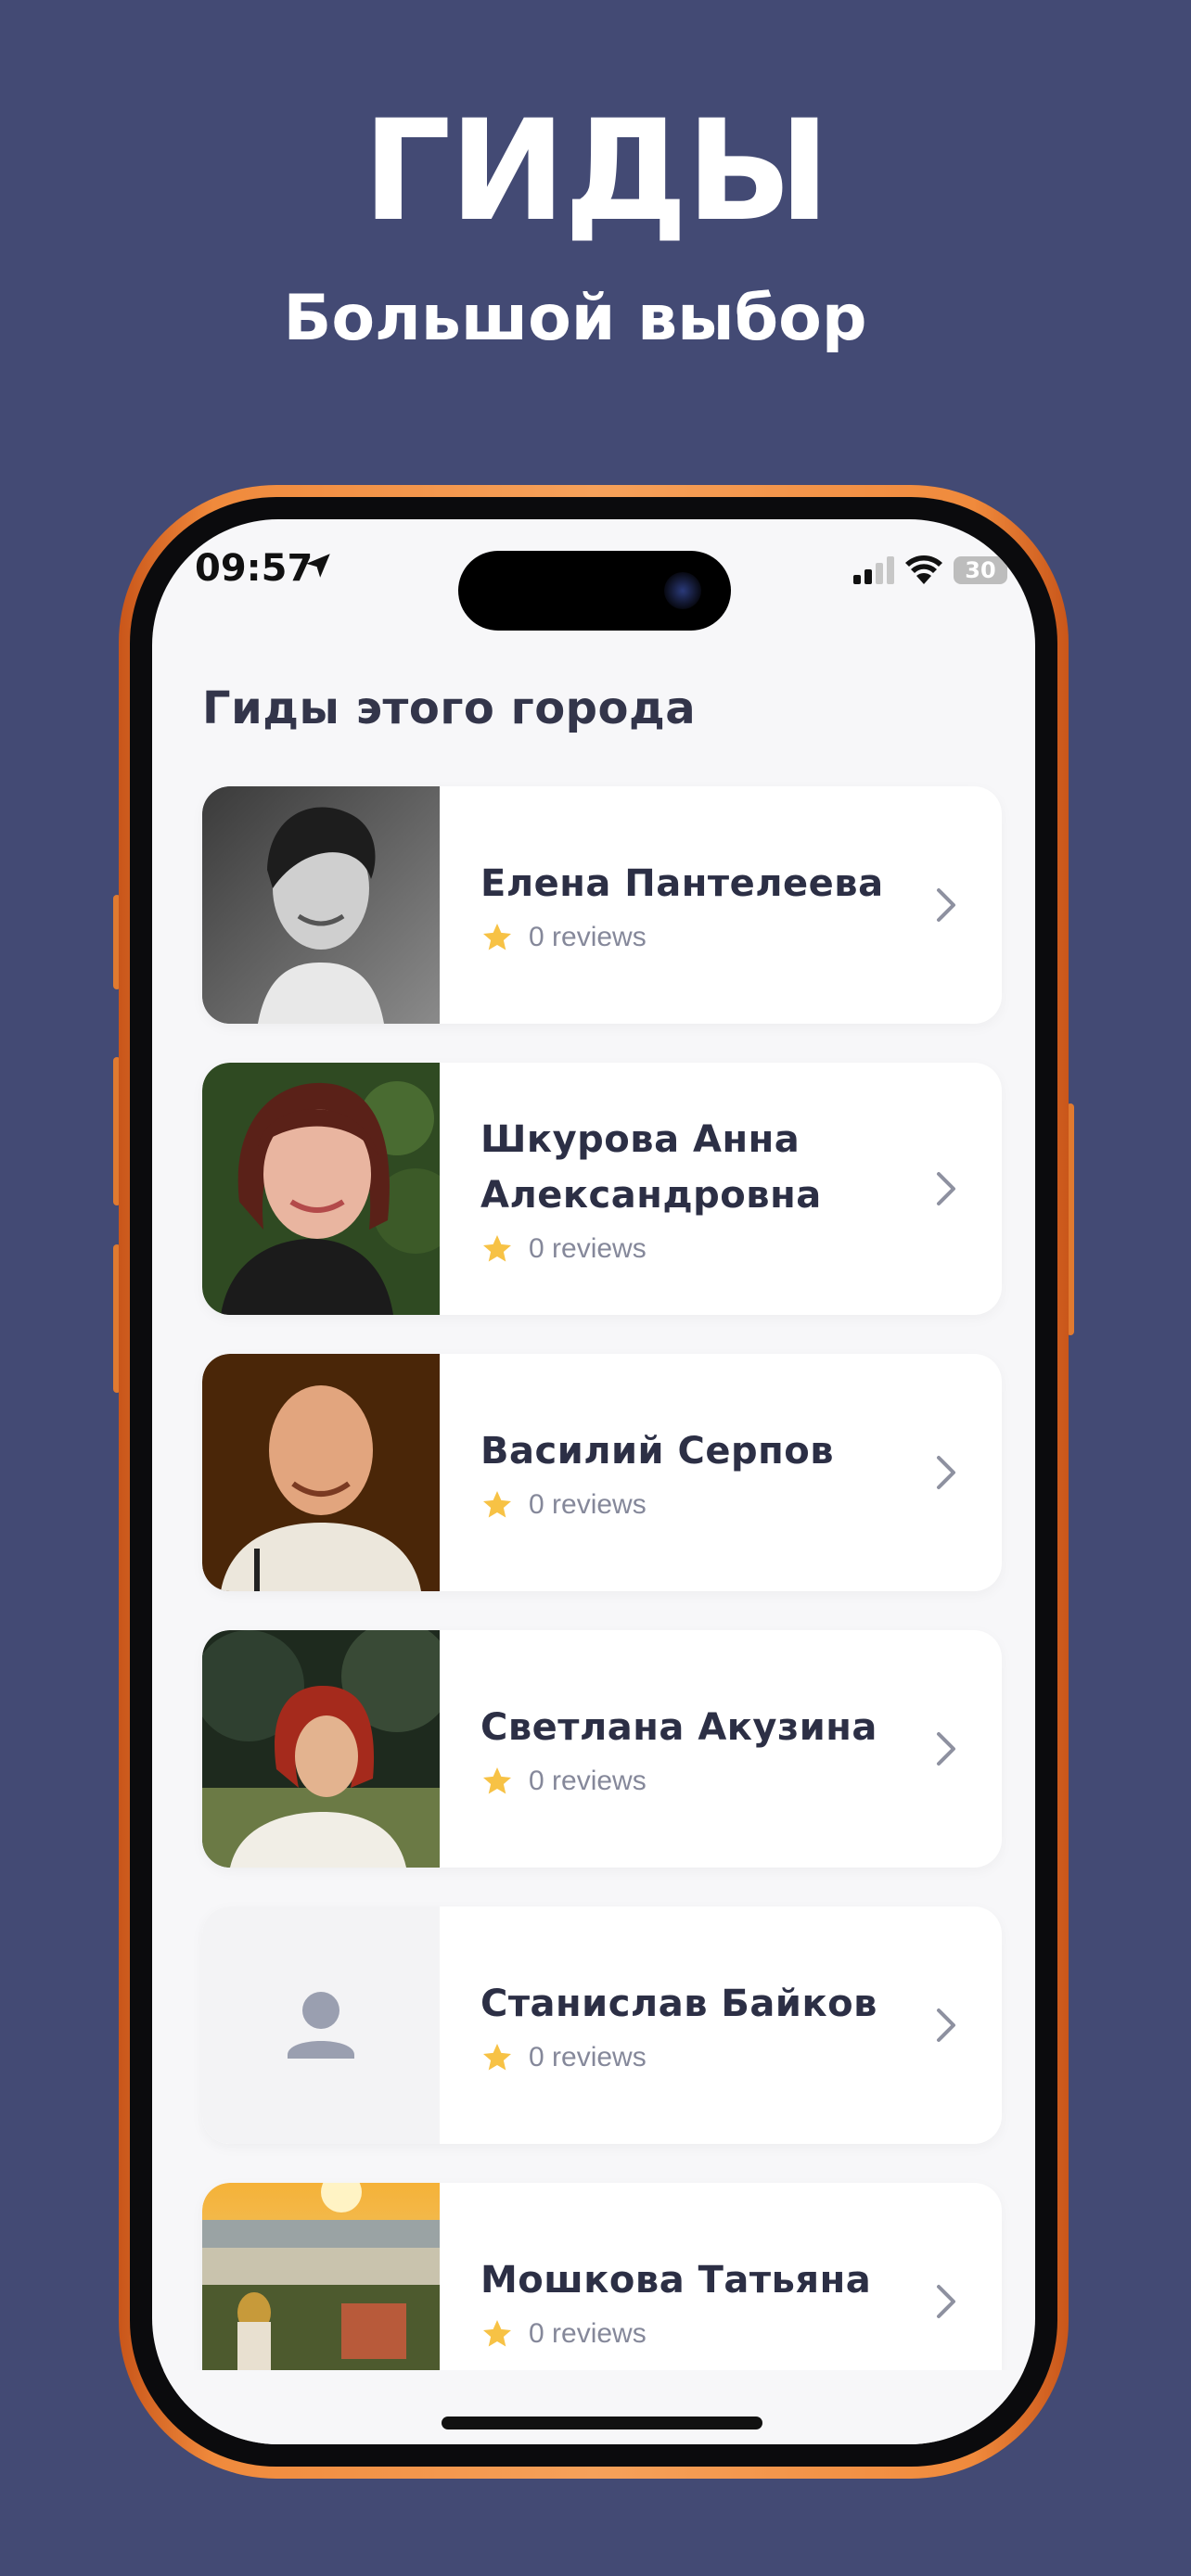 The image size is (1191, 2576). I want to click on guide-card: Елена Пантелеева 0 reviews, so click(602, 905).